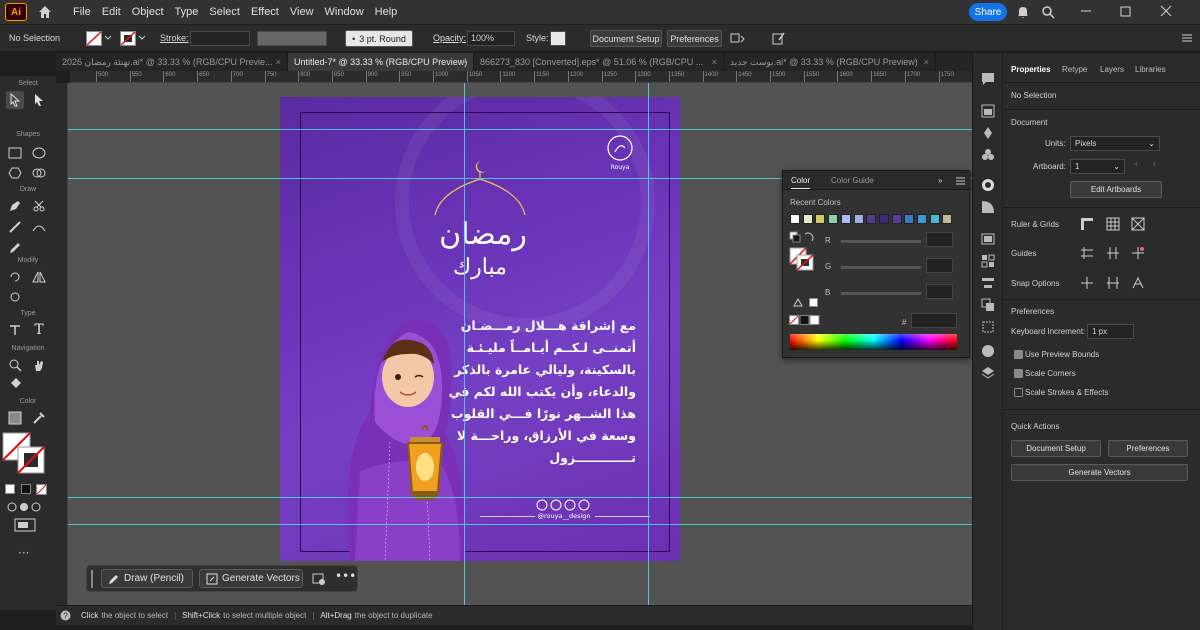 Image resolution: width=1200 pixels, height=630 pixels. Describe the element at coordinates (988, 207) in the screenshot. I see `gradient-panel-icon` at that location.